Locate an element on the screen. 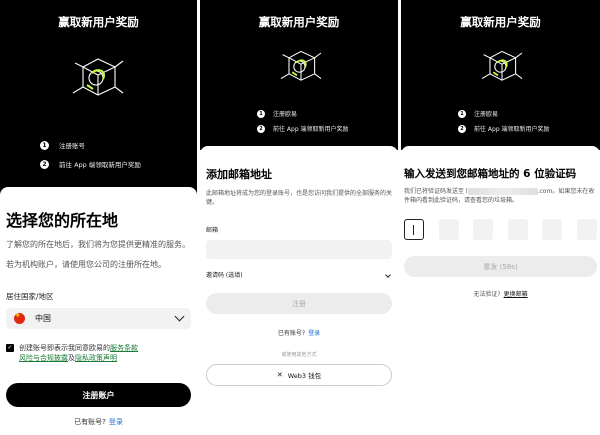  resend-button: 重发 (58s) is located at coordinates (500, 266).